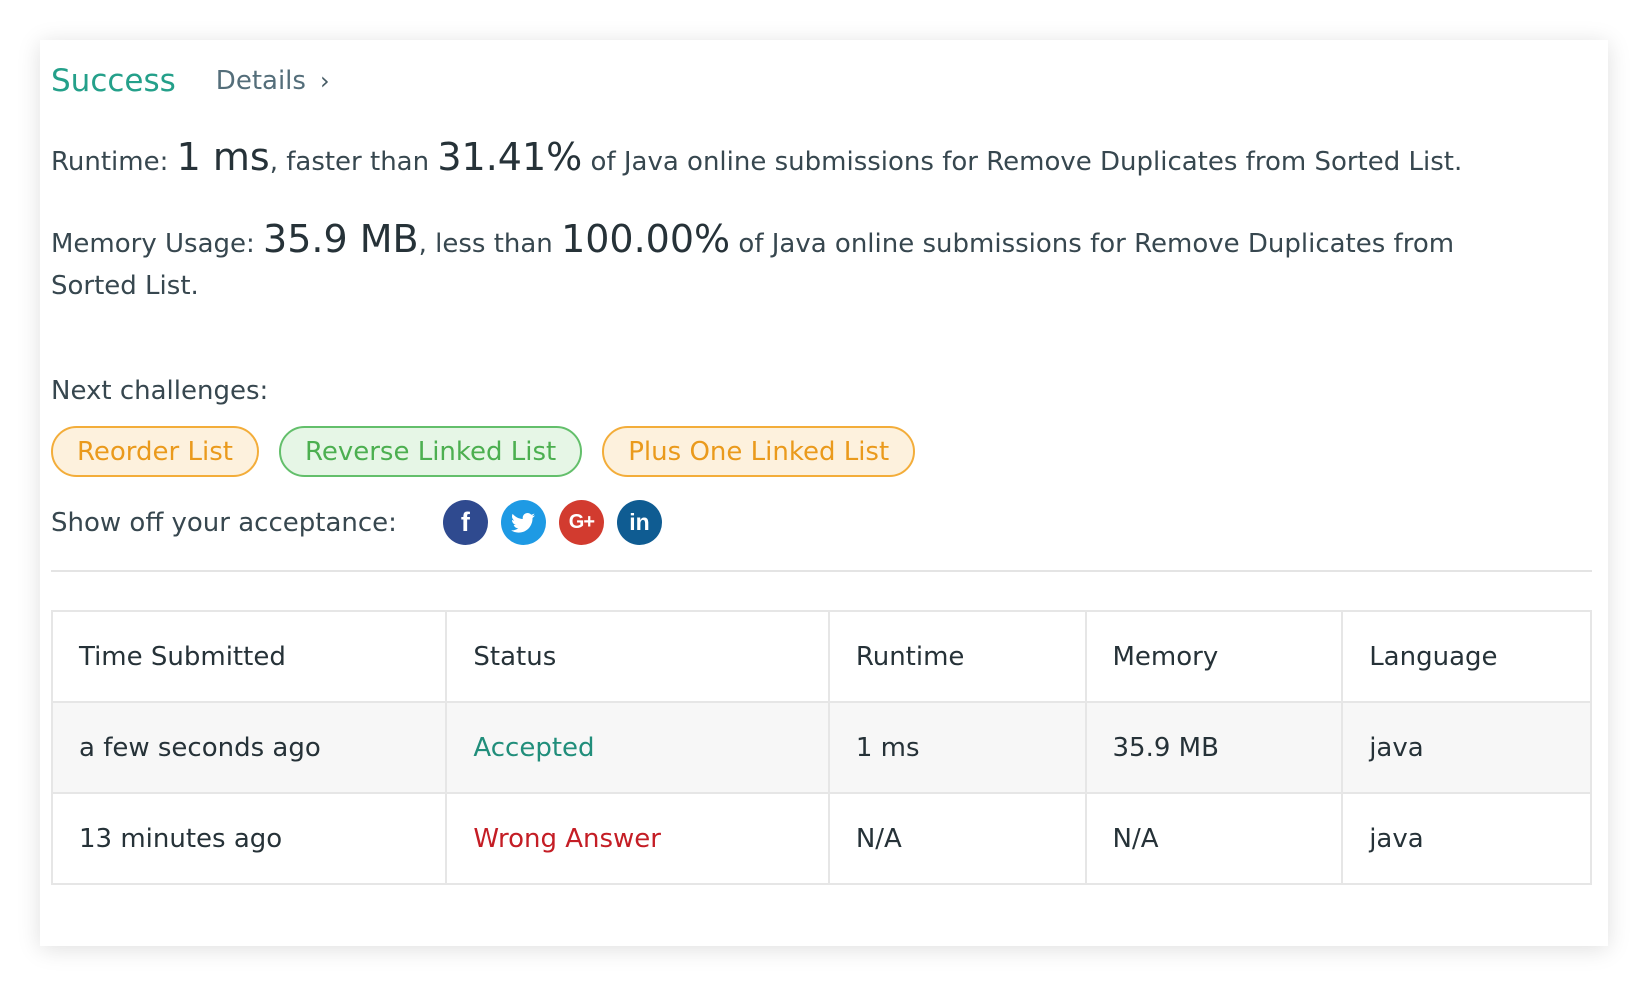 The height and width of the screenshot is (986, 1648). I want to click on result-status-title: Success, so click(113, 81).